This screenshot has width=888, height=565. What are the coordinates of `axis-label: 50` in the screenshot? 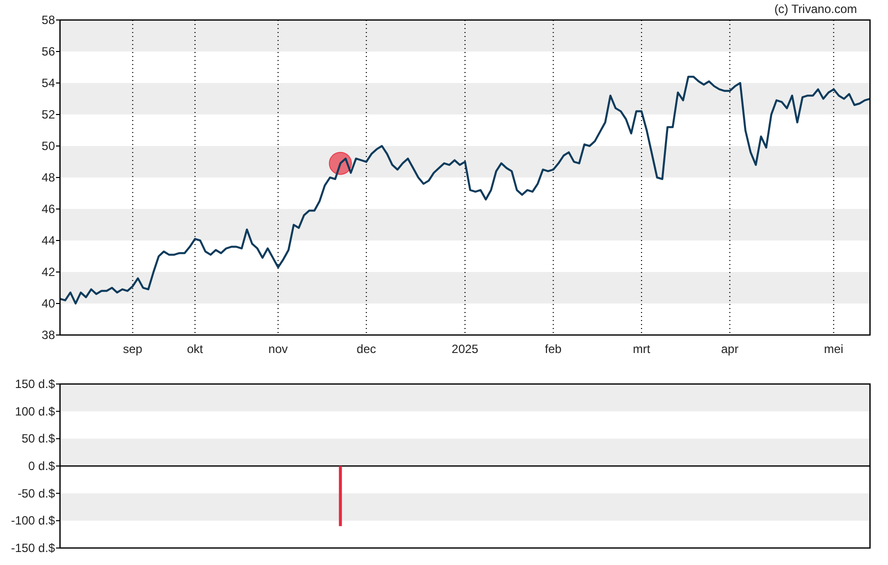 It's located at (48, 146).